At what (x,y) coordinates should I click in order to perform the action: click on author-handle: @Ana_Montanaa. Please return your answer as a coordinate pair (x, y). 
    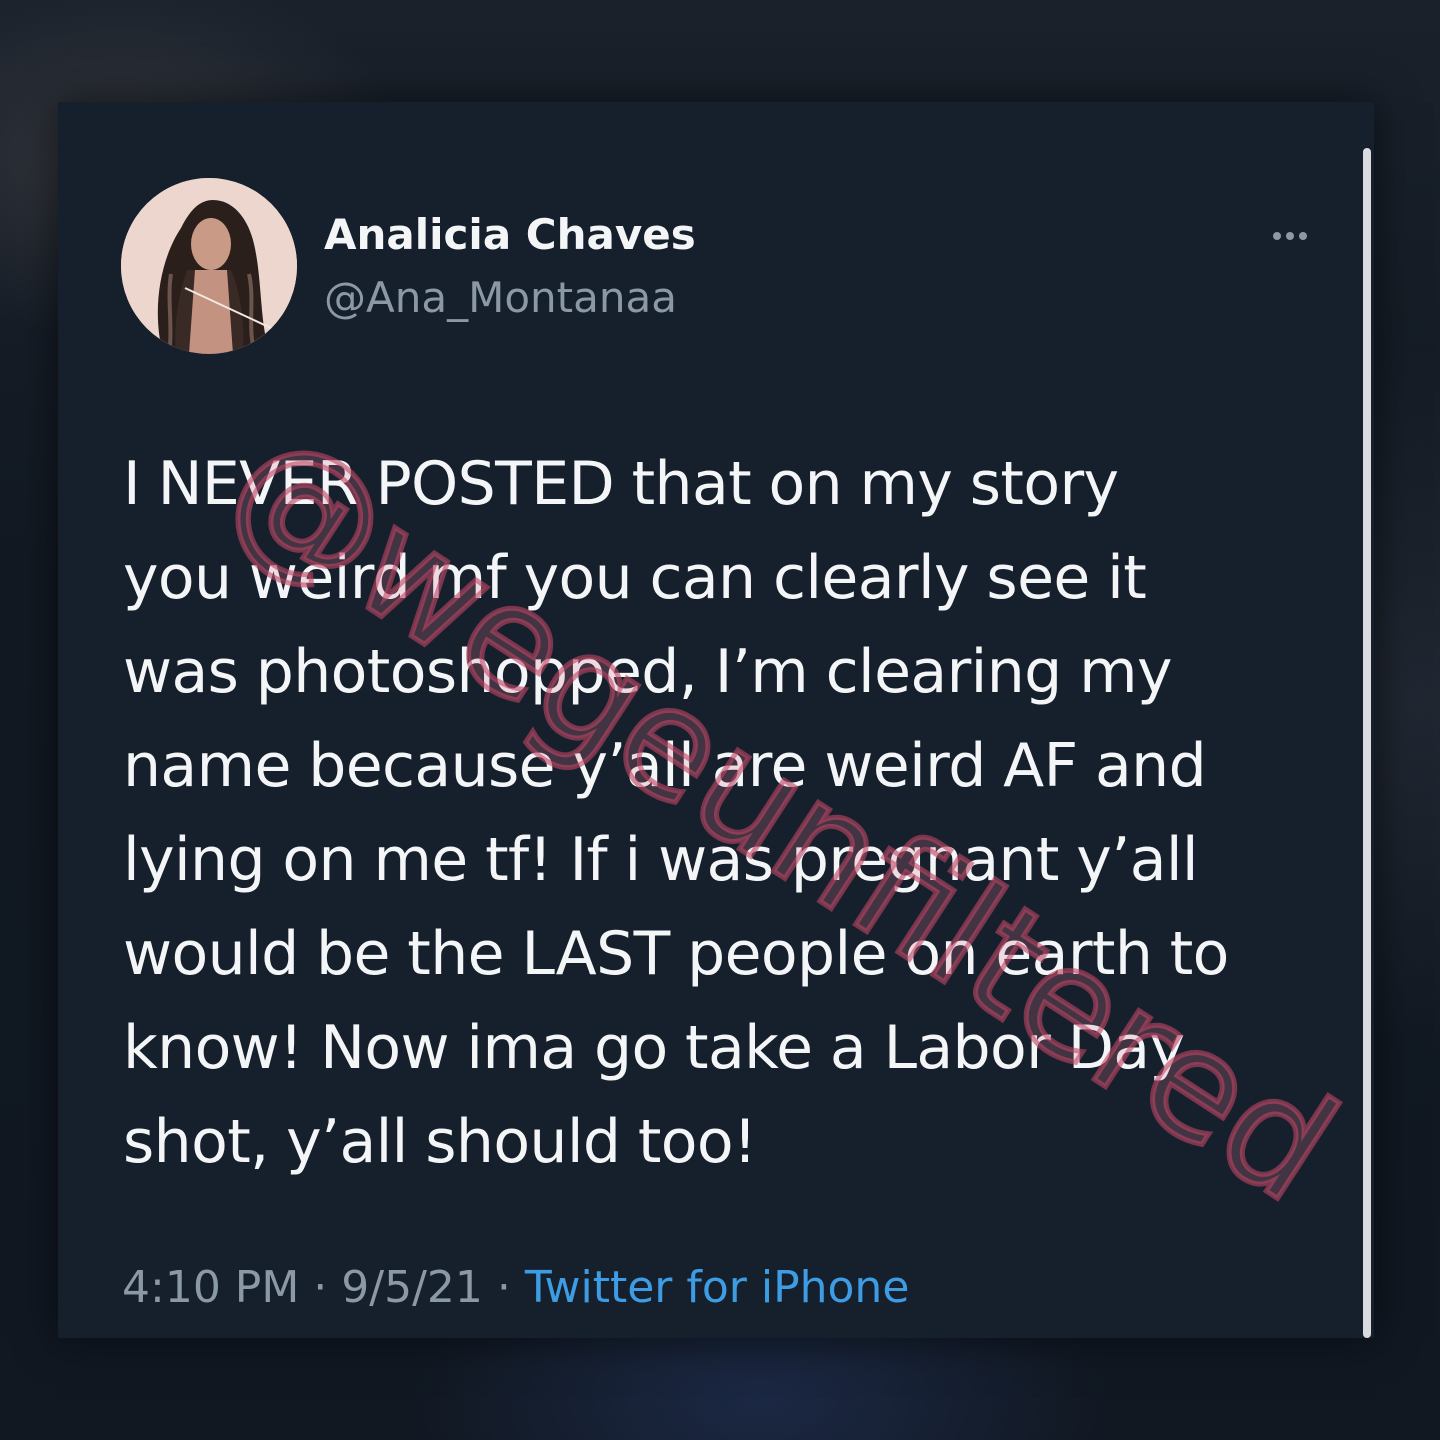
    Looking at the image, I should click on (500, 298).